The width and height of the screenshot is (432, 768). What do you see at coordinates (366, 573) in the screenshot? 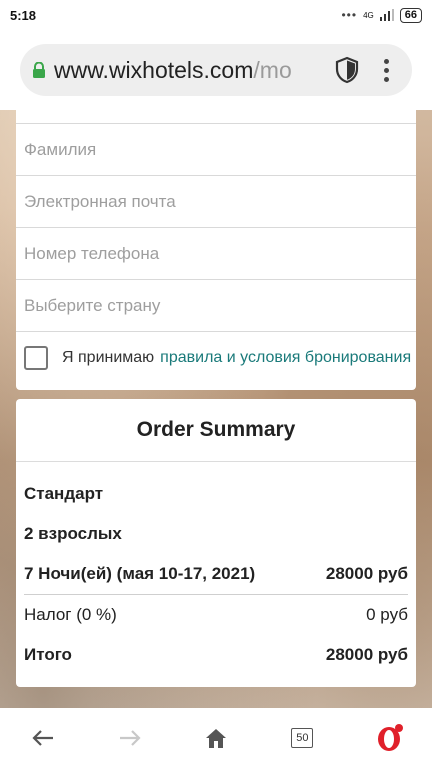
I see `stay-price: 28000 руб` at bounding box center [366, 573].